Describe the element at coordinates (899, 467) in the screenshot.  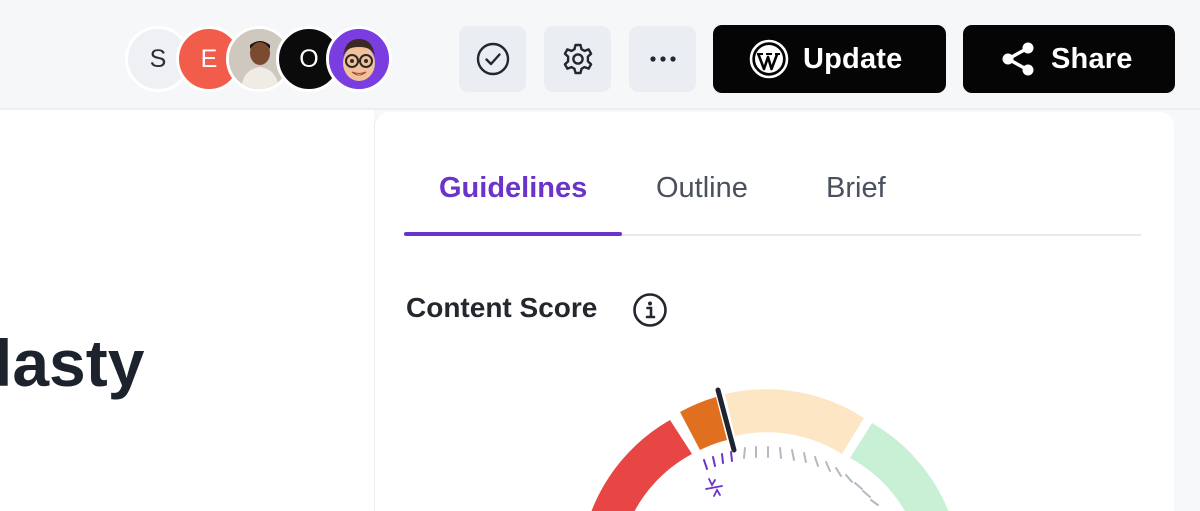
I see `gauge-segment-green` at that location.